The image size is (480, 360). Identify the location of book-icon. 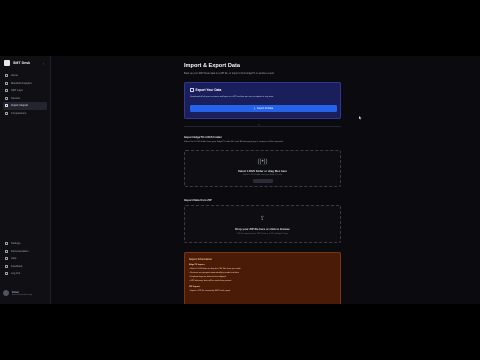
(6, 251).